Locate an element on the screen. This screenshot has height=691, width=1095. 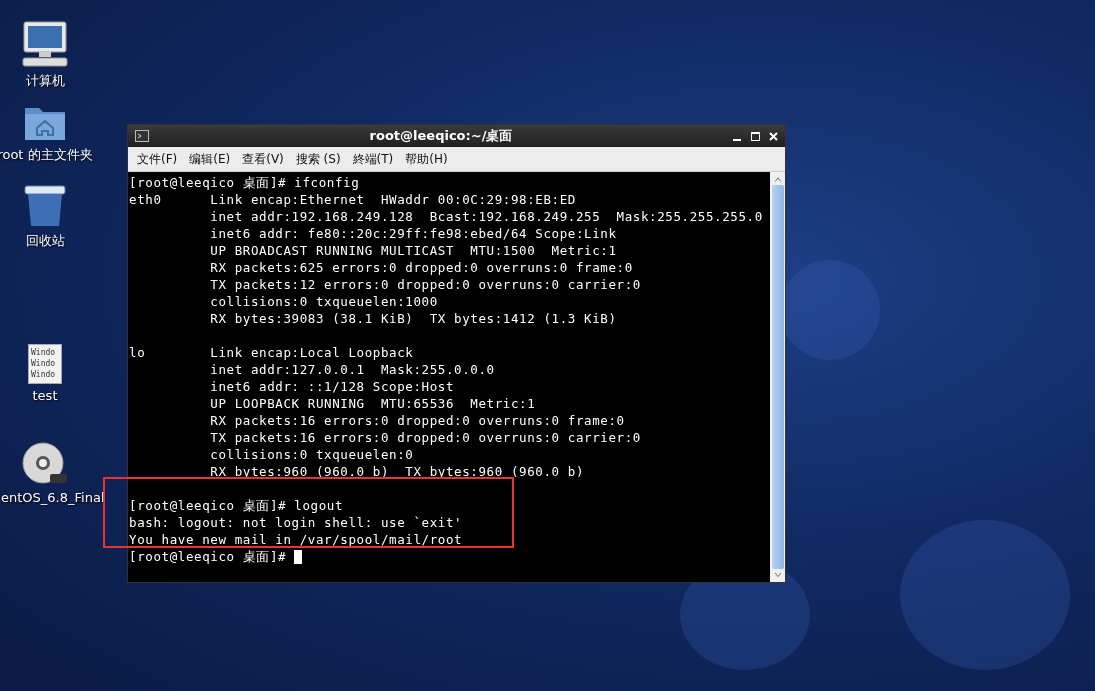
terminal-line: lo Link encap:Local Loopback is located at coordinates (271, 352).